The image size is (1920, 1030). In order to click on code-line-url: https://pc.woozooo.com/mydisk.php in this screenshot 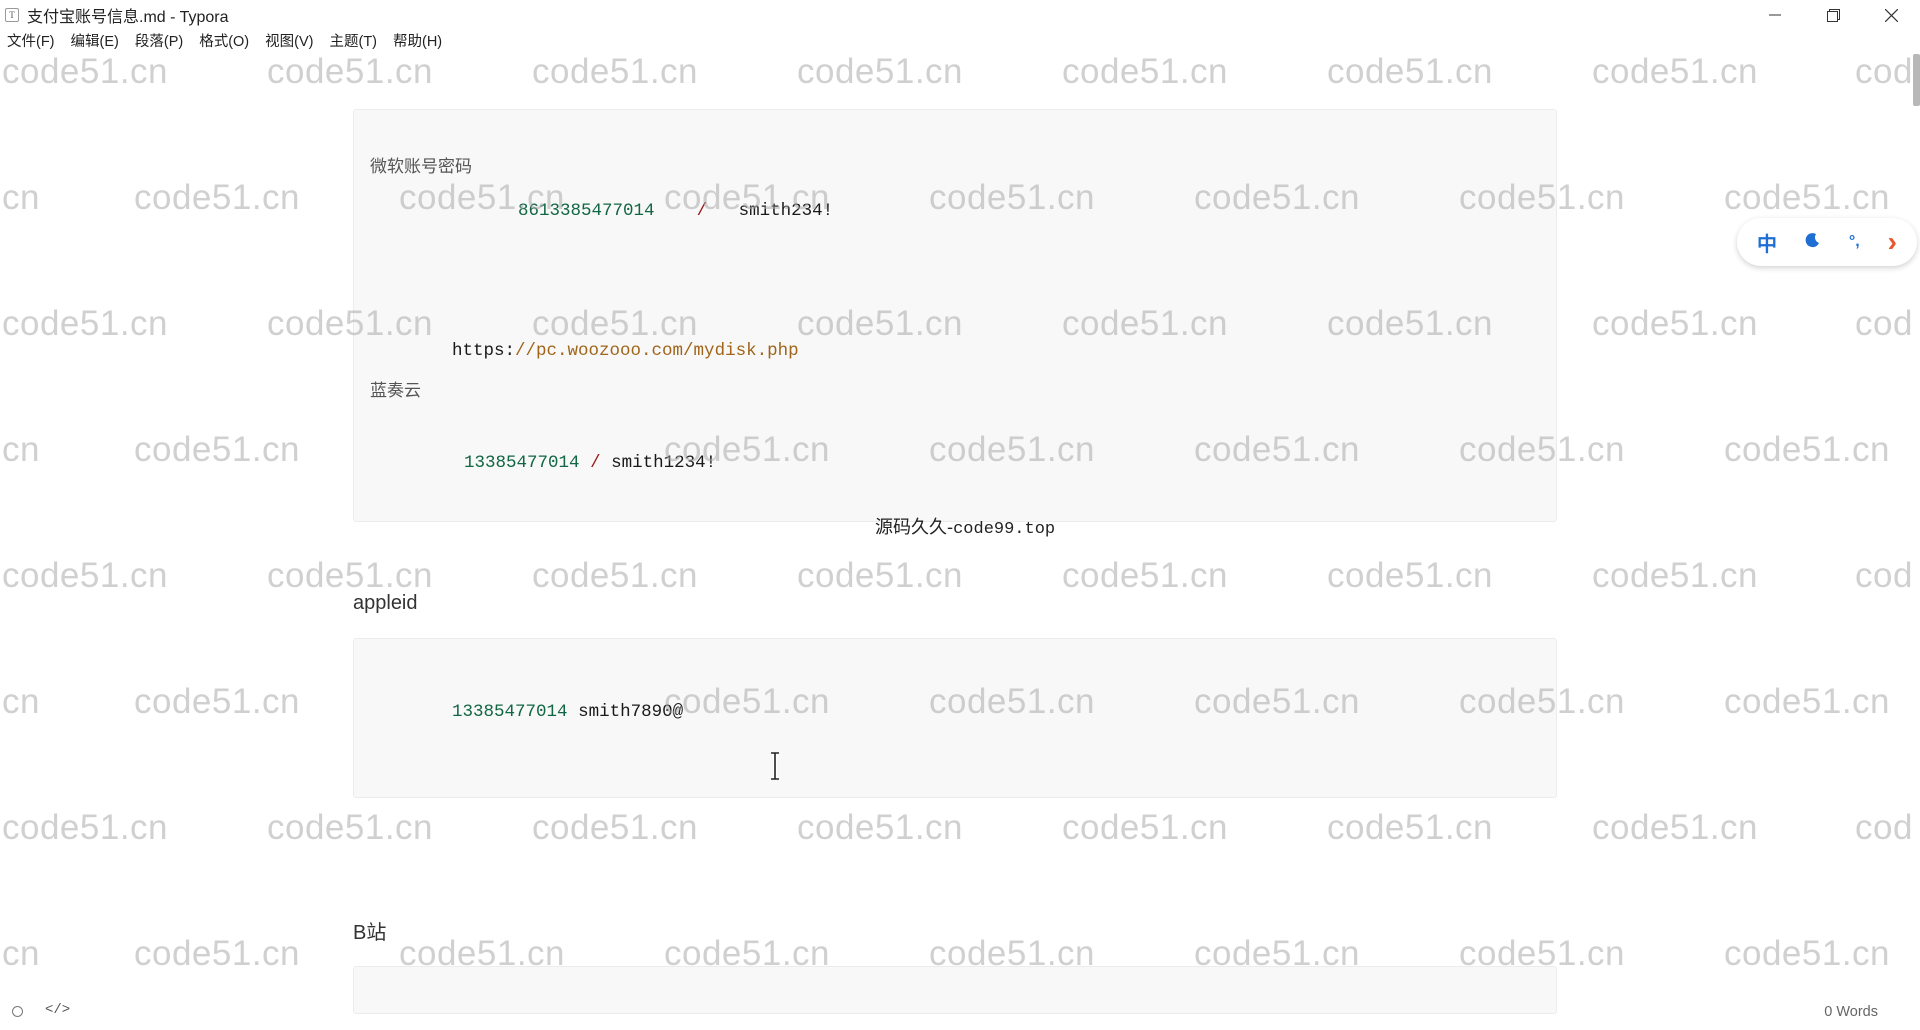, I will do `click(583, 351)`.